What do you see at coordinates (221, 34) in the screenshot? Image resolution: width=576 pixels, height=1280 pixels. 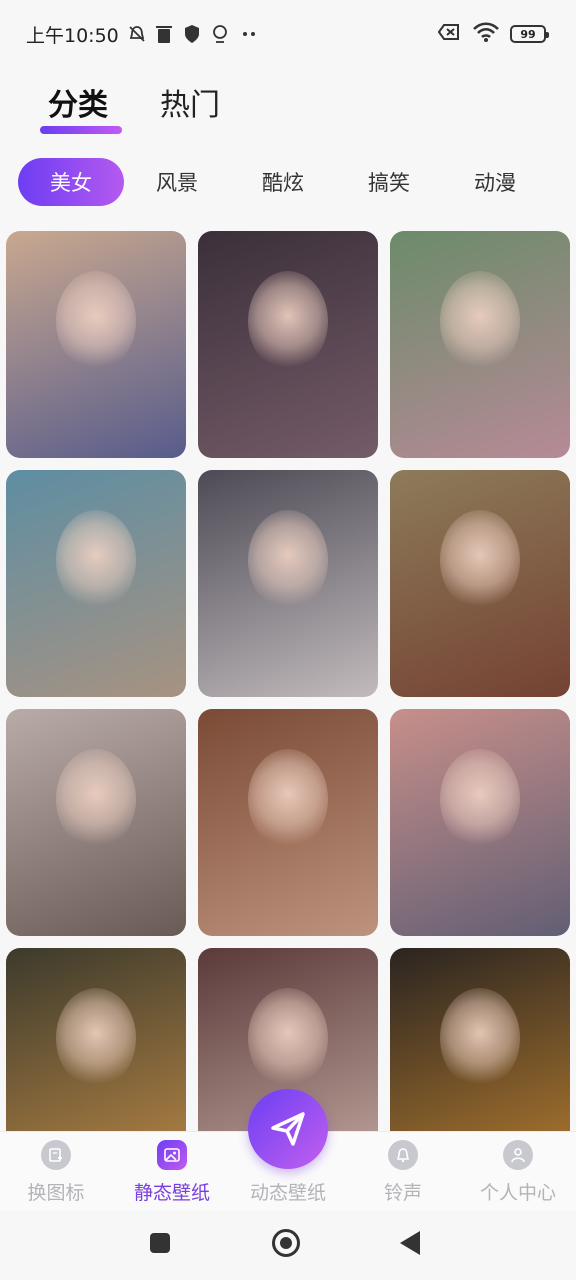 I see `location-icon` at bounding box center [221, 34].